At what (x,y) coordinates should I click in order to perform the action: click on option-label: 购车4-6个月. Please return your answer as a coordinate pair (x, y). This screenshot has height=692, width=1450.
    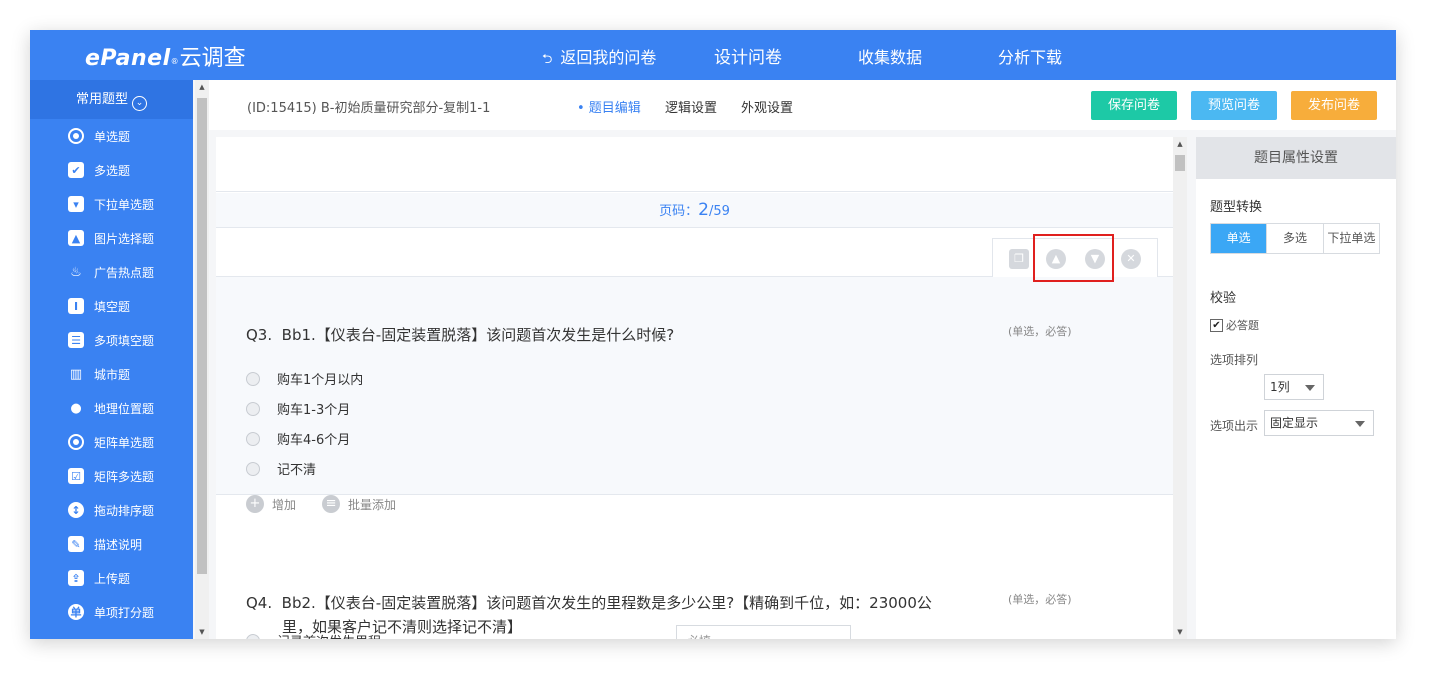
    Looking at the image, I should click on (314, 440).